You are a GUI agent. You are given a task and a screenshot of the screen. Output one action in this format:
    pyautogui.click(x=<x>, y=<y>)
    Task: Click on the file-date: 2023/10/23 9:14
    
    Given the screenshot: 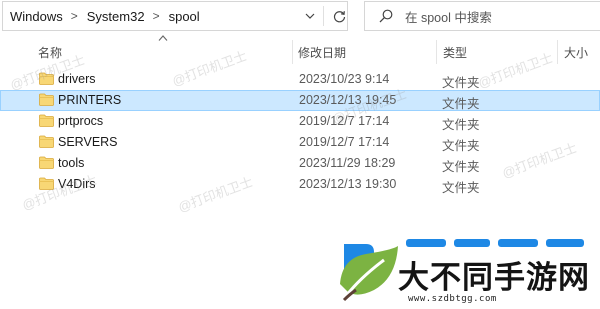 What is the action you would take?
    pyautogui.click(x=344, y=79)
    